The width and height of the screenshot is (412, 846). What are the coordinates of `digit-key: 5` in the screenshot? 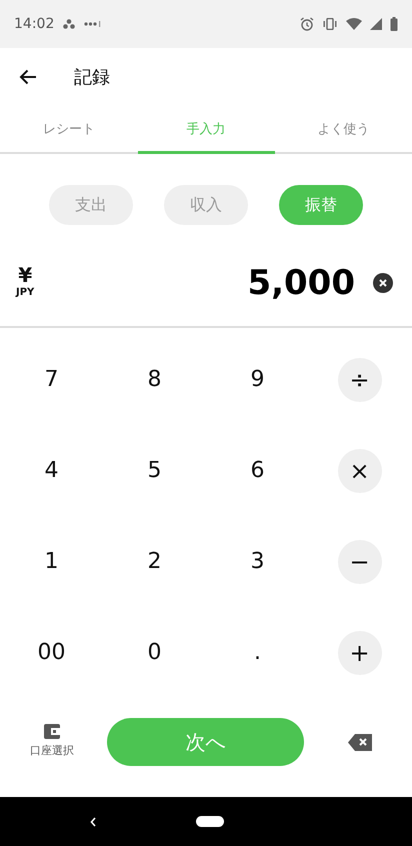 It's located at (154, 470).